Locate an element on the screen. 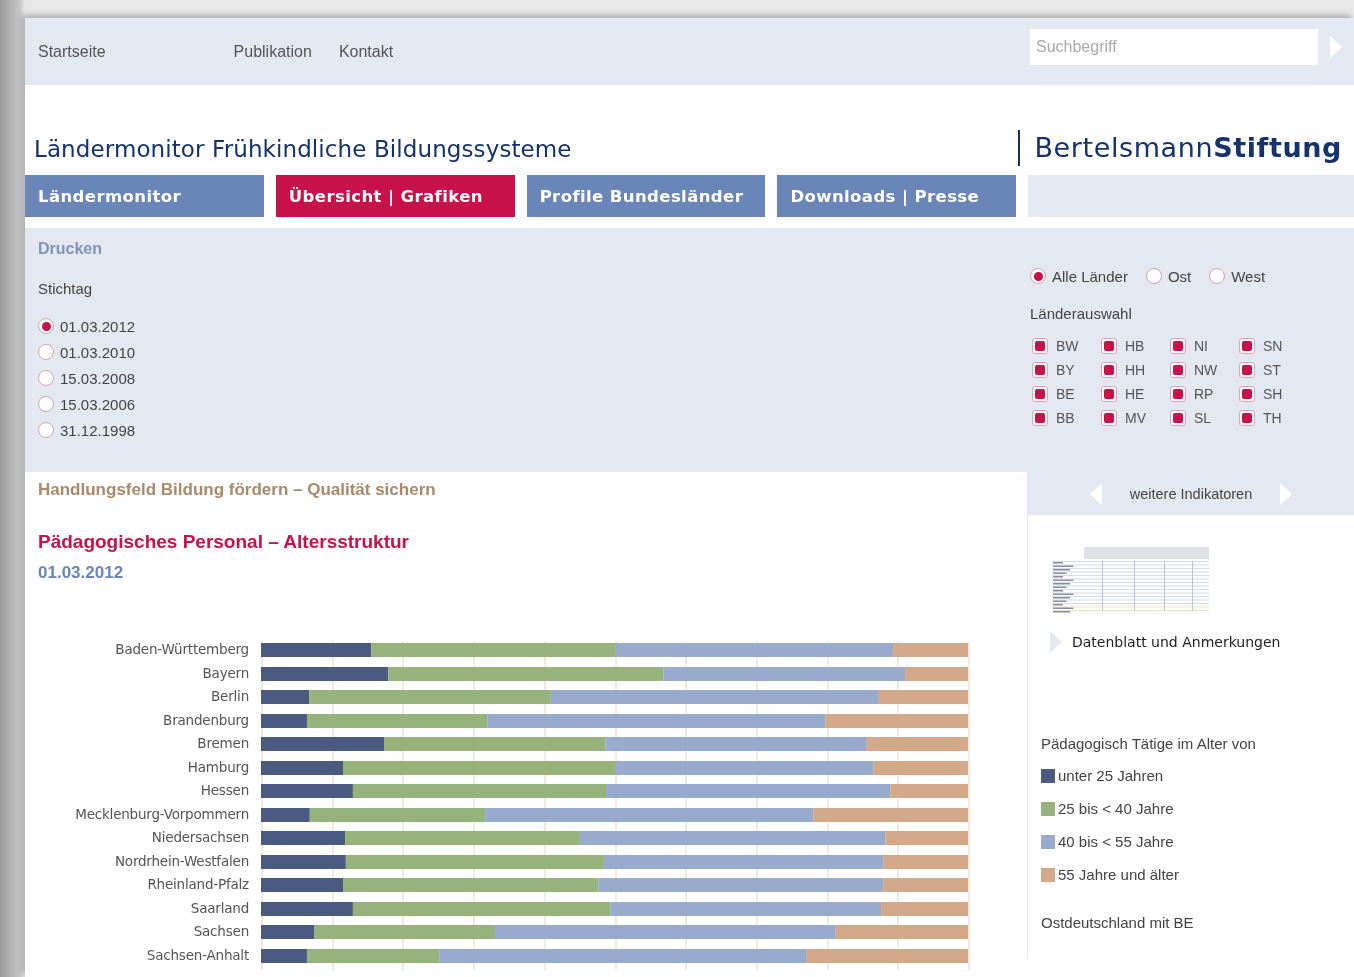  field-label: Länderauswahl is located at coordinates (1081, 313).